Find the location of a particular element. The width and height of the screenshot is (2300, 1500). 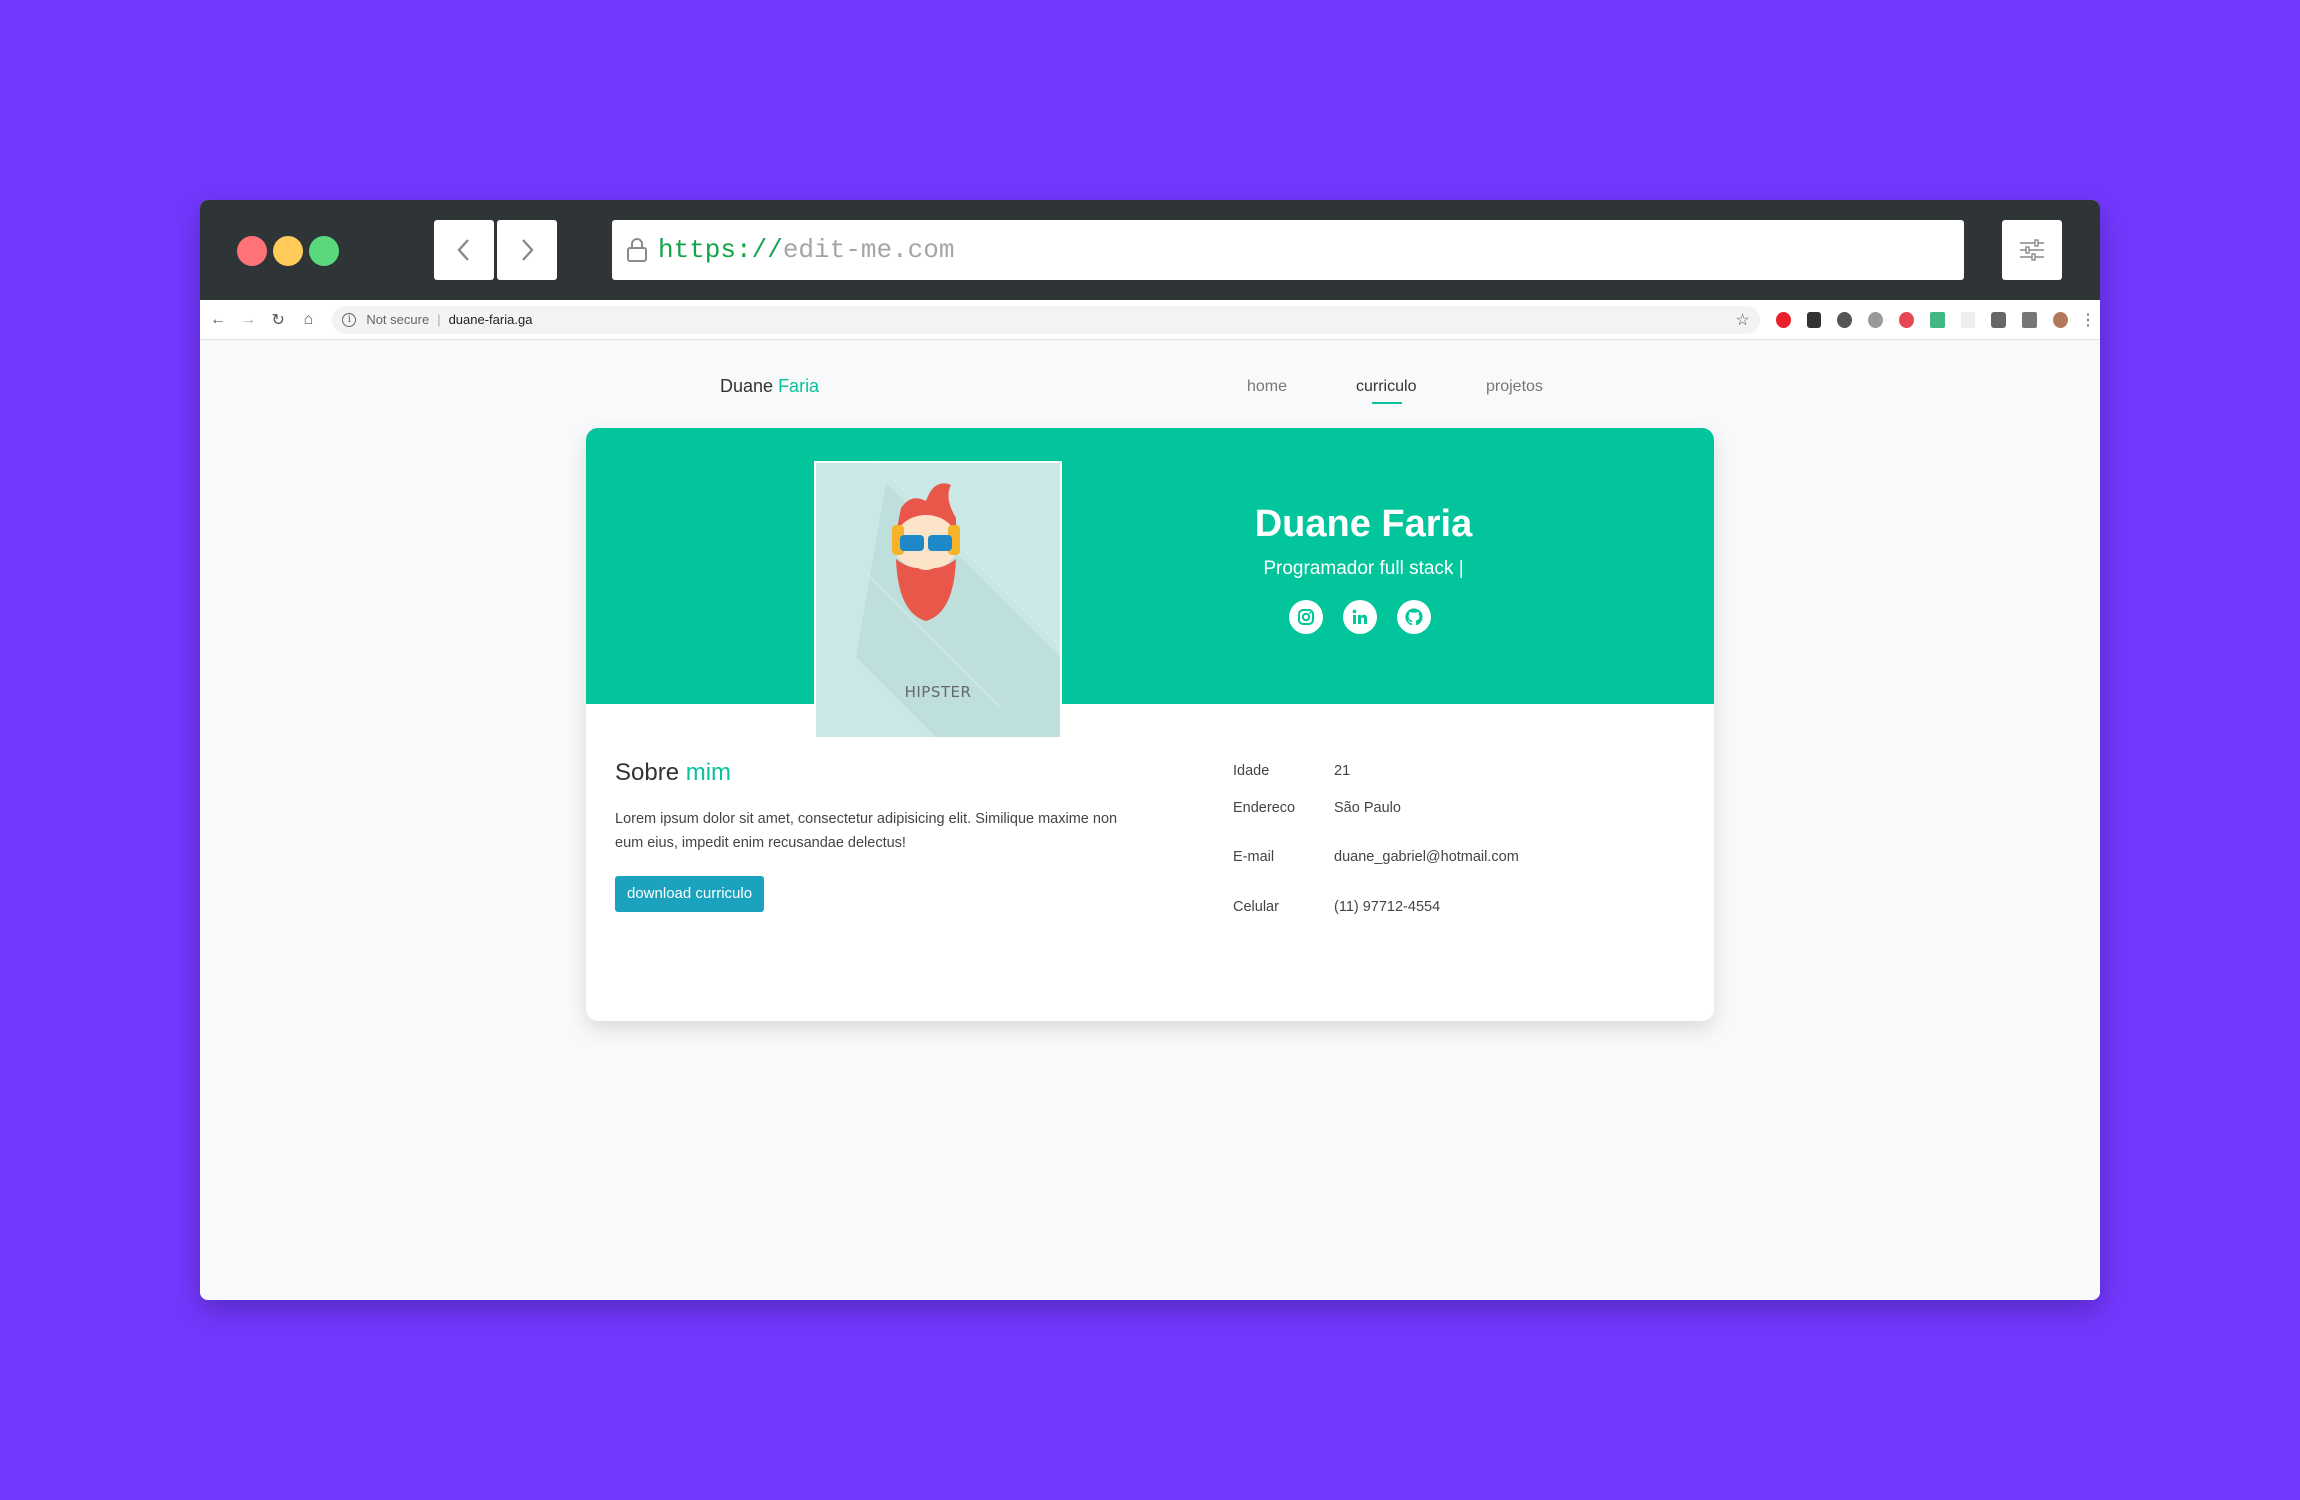

extension-opera-icon is located at coordinates (1783, 319).